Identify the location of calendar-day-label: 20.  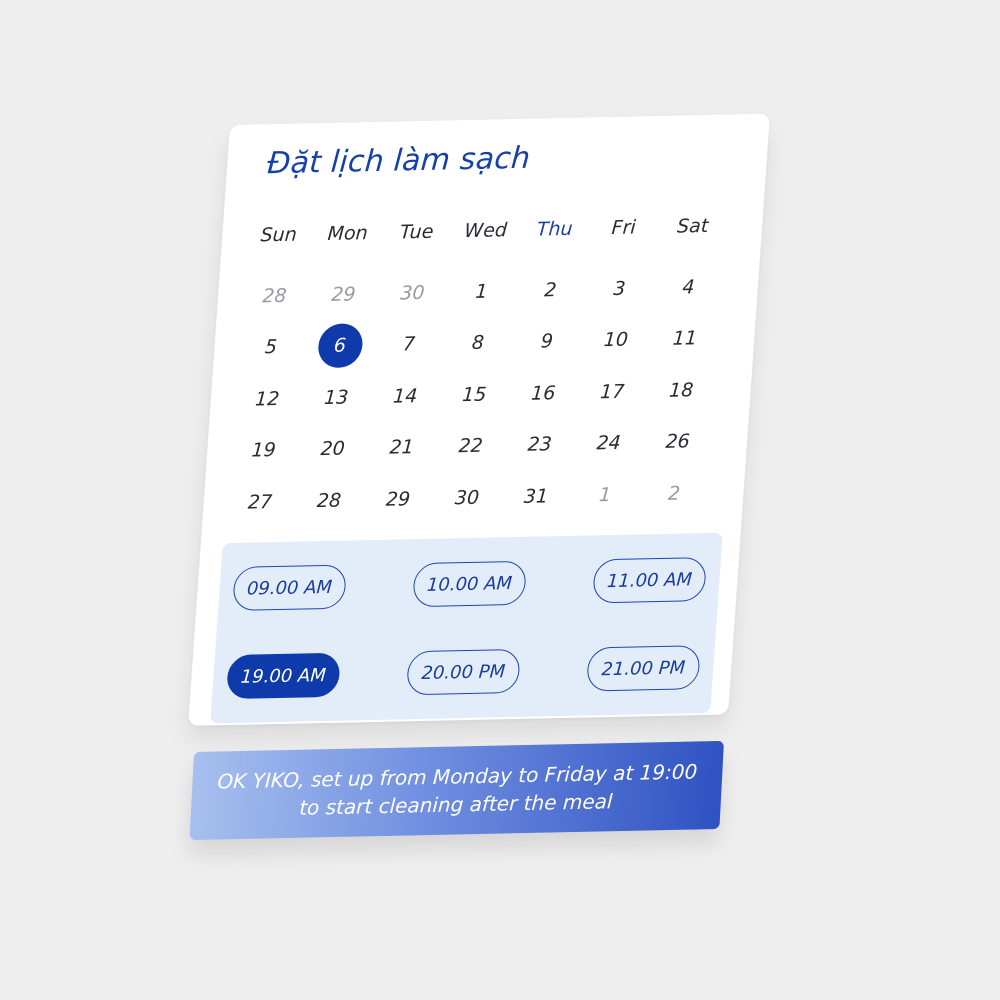
(332, 449).